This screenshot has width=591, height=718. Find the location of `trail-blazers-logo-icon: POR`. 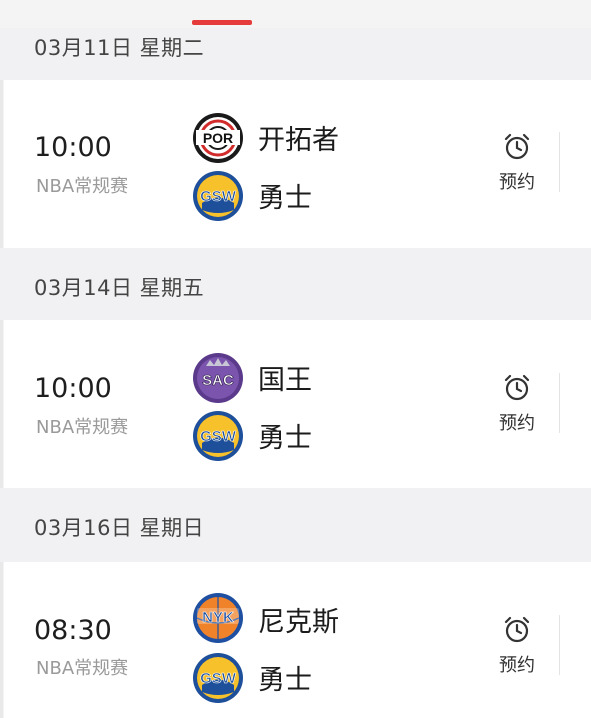

trail-blazers-logo-icon: POR is located at coordinates (218, 138).